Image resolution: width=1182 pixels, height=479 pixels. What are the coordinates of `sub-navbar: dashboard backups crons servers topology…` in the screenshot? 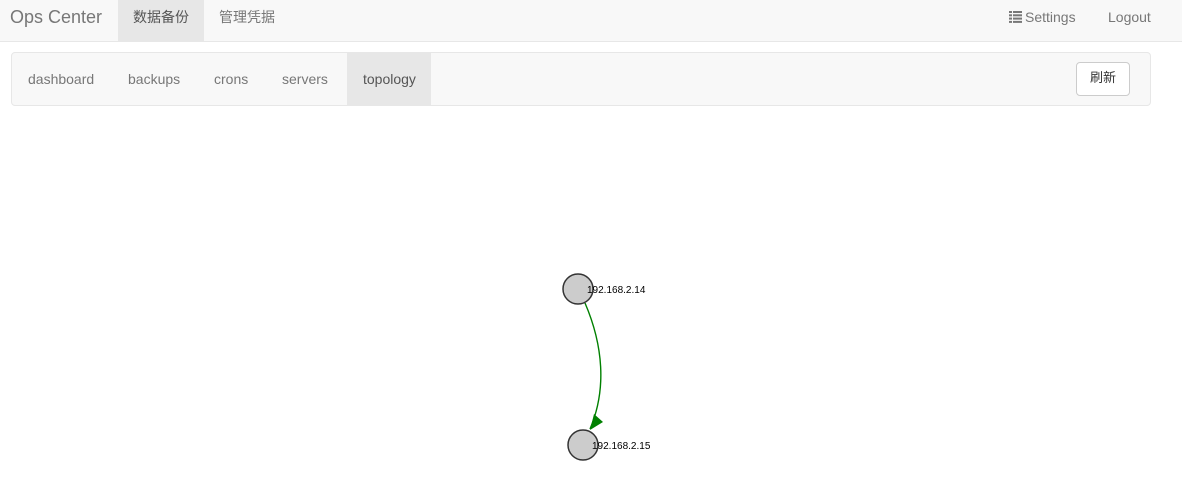 It's located at (581, 79).